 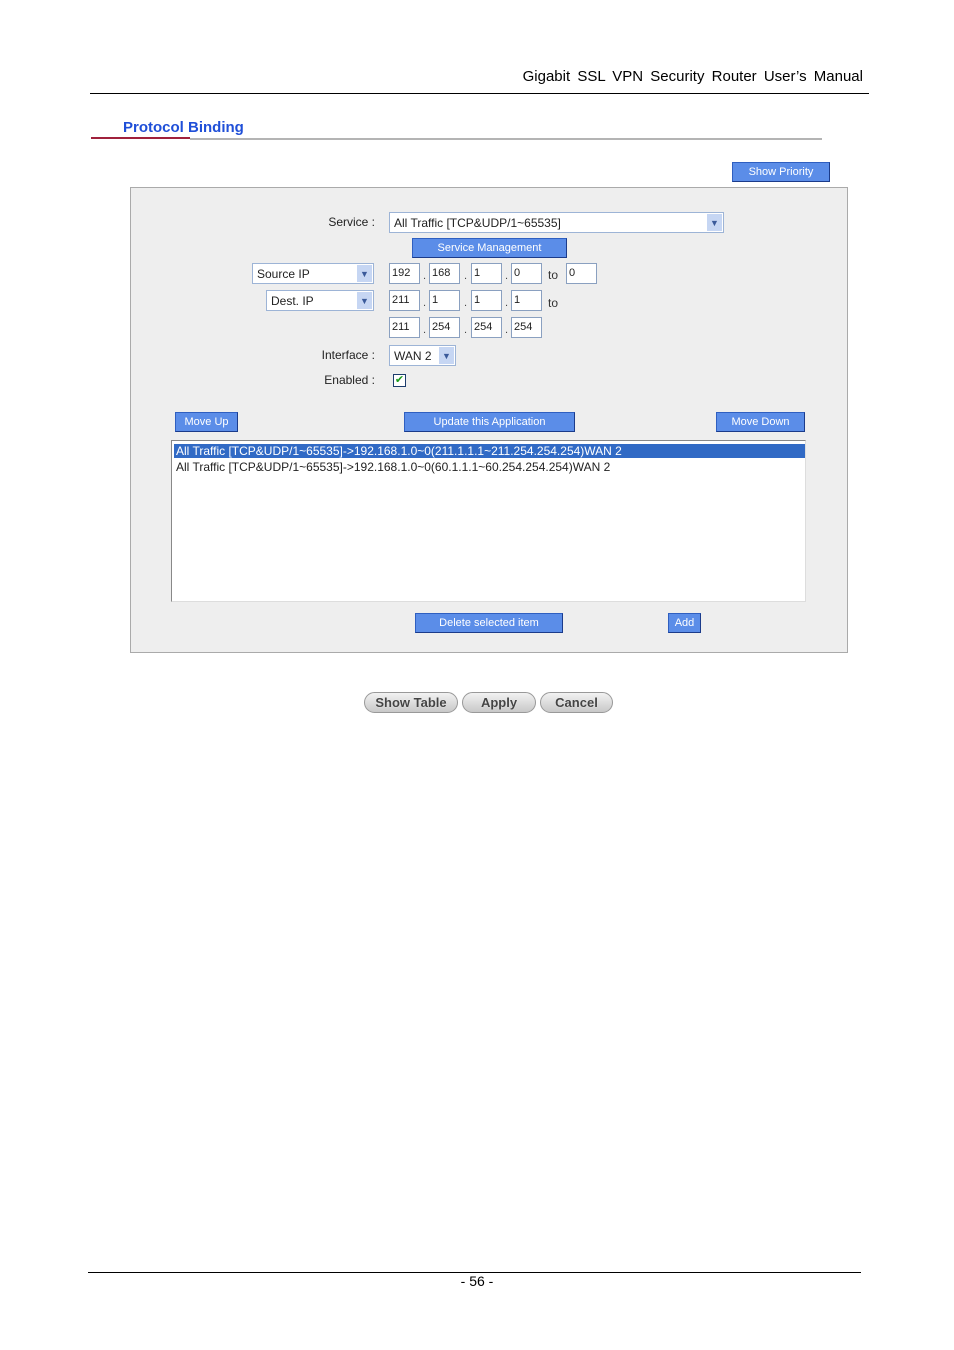 What do you see at coordinates (489, 422) in the screenshot?
I see `update-application-button: Update this Application` at bounding box center [489, 422].